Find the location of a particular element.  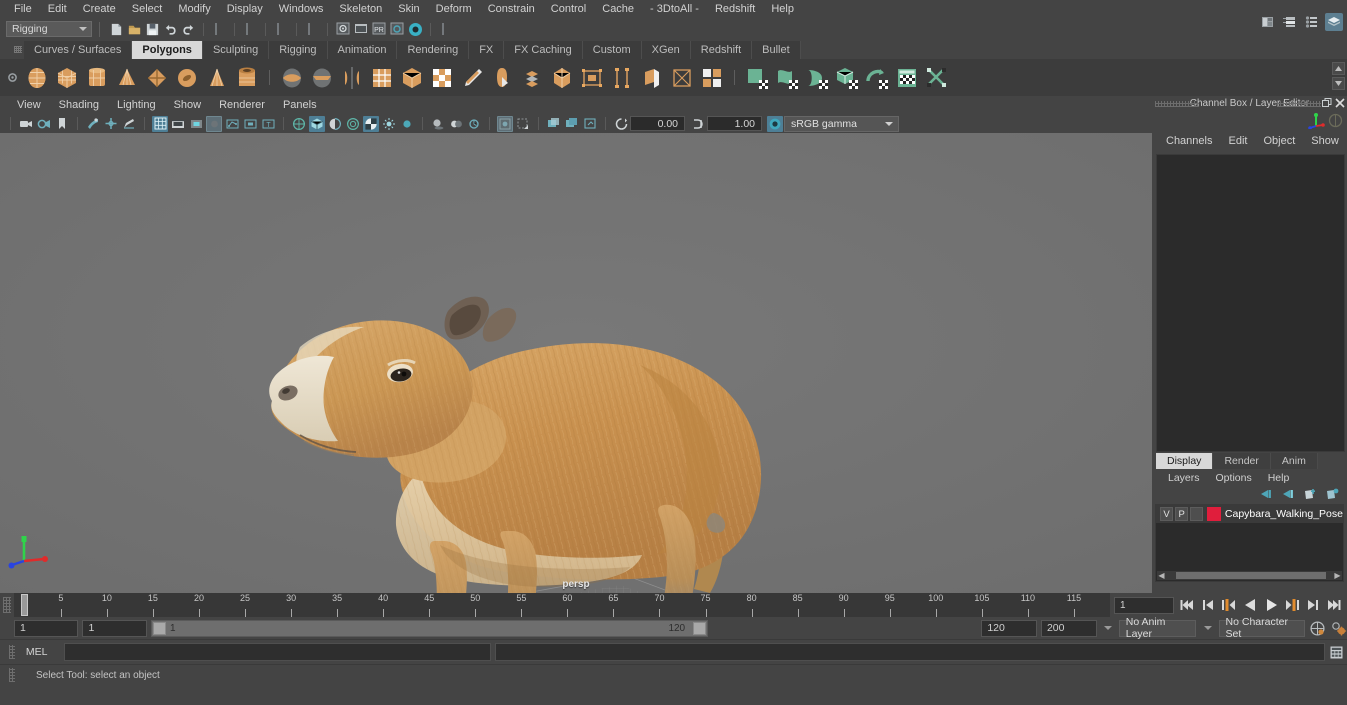

uv-planar-map-icon is located at coordinates (787, 78).